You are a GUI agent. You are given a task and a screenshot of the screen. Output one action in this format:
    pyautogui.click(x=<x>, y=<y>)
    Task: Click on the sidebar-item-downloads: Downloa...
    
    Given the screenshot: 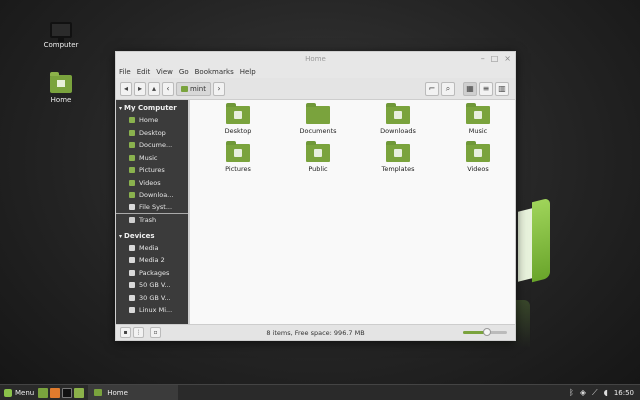 What is the action you would take?
    pyautogui.click(x=152, y=195)
    